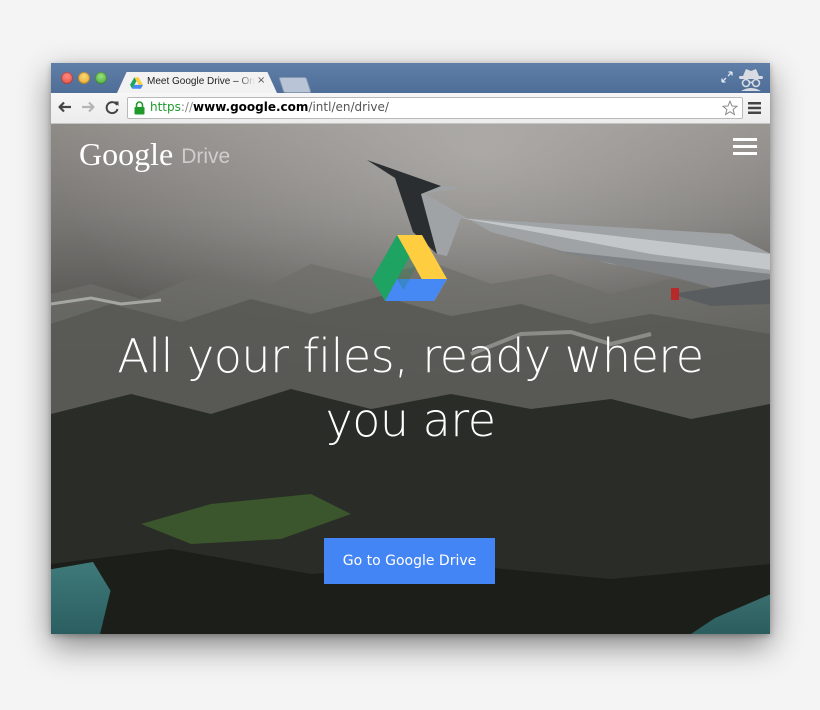 This screenshot has width=820, height=710. What do you see at coordinates (139, 108) in the screenshot?
I see `lock-icon` at bounding box center [139, 108].